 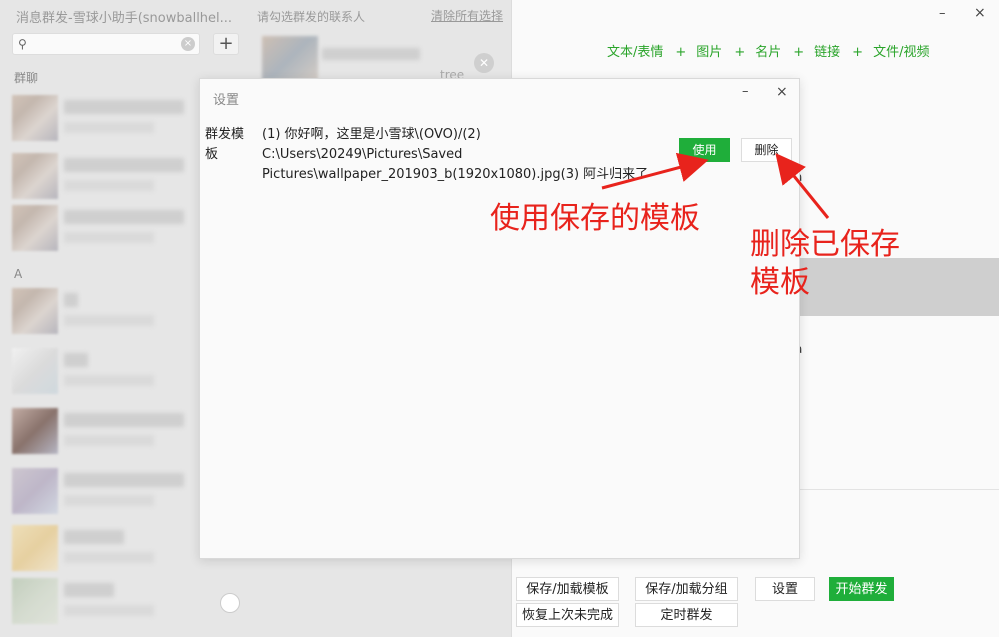 What do you see at coordinates (230, 603) in the screenshot?
I see `select-radio` at bounding box center [230, 603].